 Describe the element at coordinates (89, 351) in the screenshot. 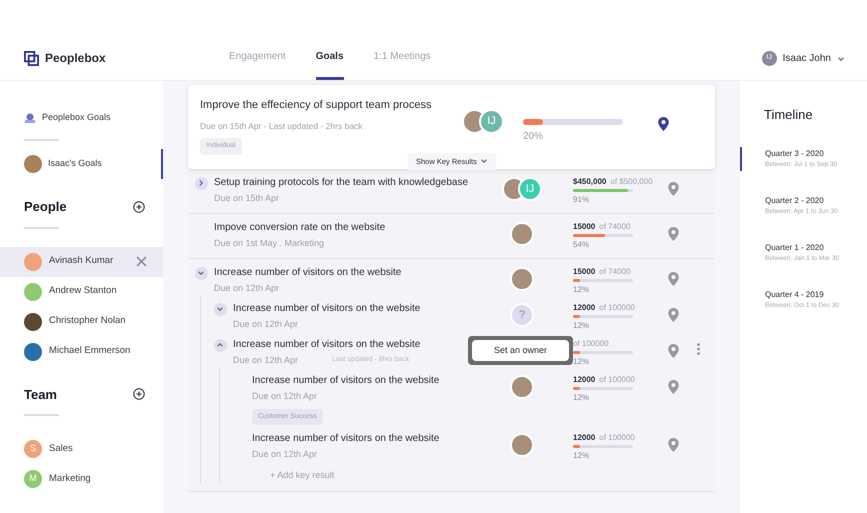

I see `person-name: Michael Emmerson` at that location.